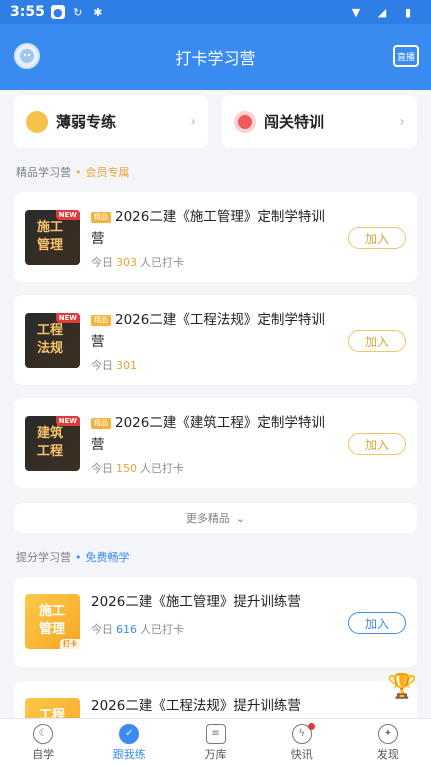 The width and height of the screenshot is (431, 766). I want to click on app-notification-icon: ●, so click(57, 12).